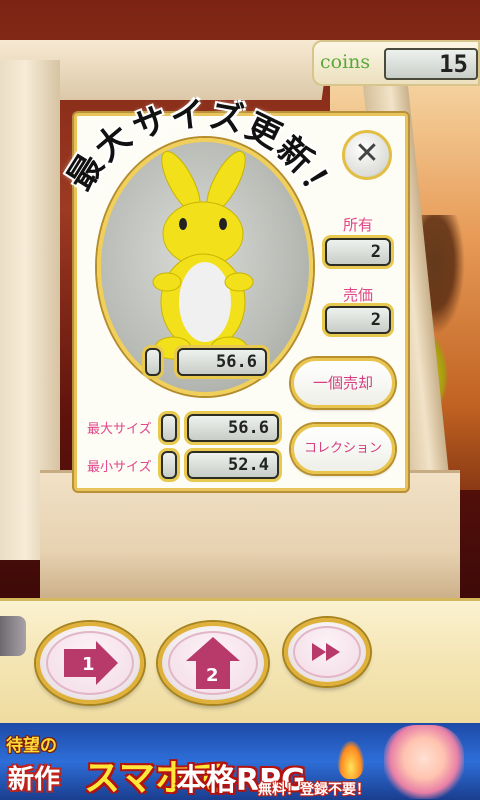 The image size is (480, 800). What do you see at coordinates (345, 62) in the screenshot?
I see `coins-label: coins` at bounding box center [345, 62].